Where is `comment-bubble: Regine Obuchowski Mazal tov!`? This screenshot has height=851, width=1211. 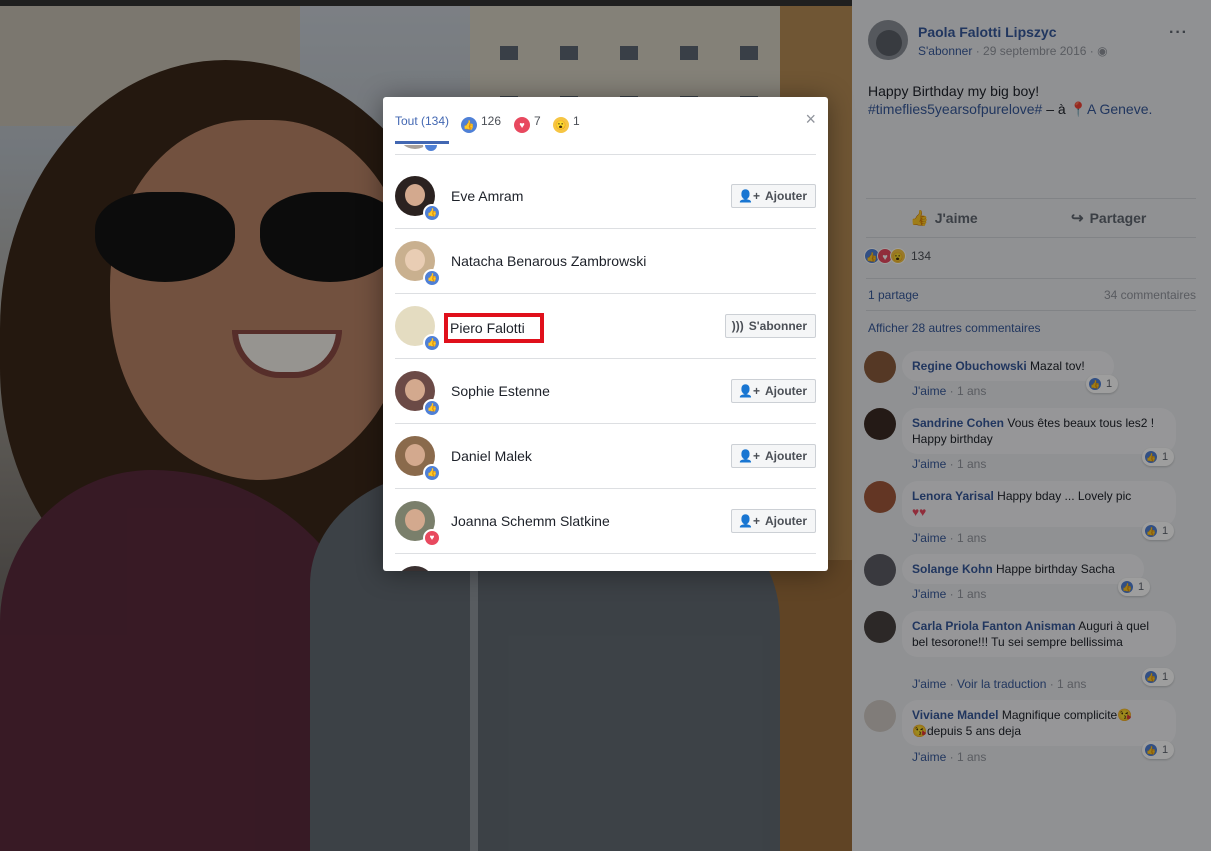
comment-bubble: Regine Obuchowski Mazal tov! is located at coordinates (1008, 366).